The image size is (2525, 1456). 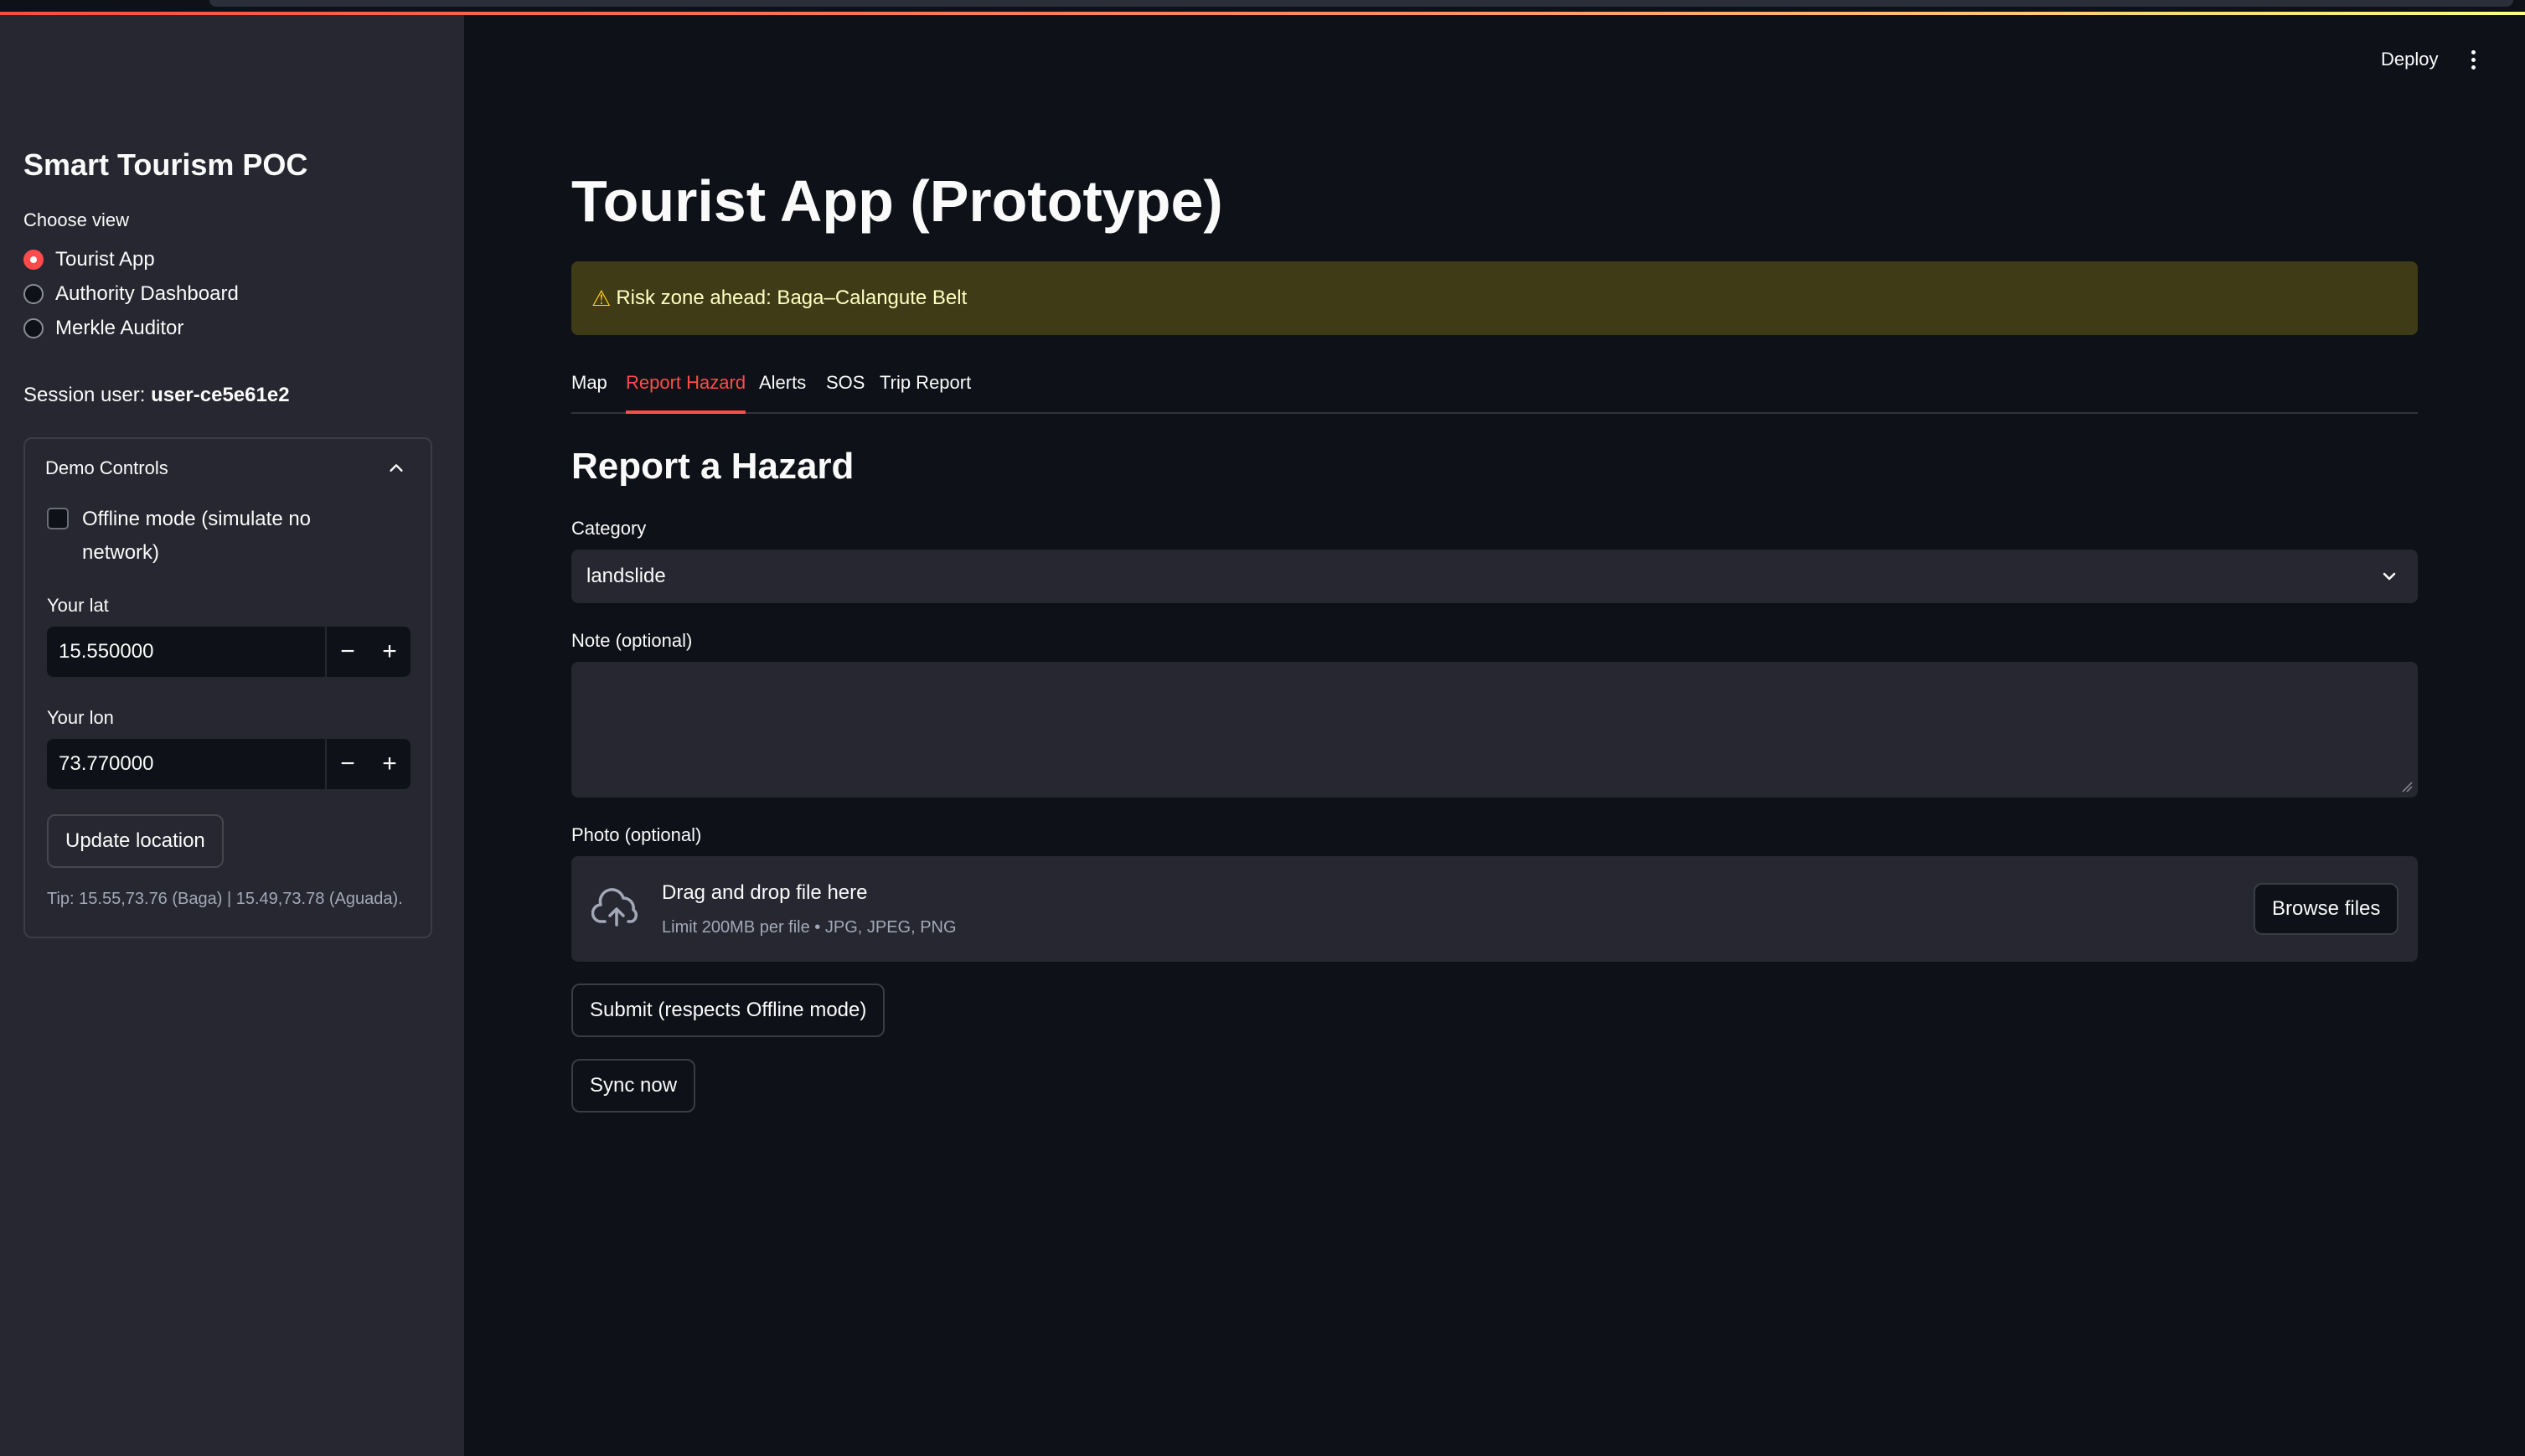 I want to click on note-textarea, so click(x=1494, y=730).